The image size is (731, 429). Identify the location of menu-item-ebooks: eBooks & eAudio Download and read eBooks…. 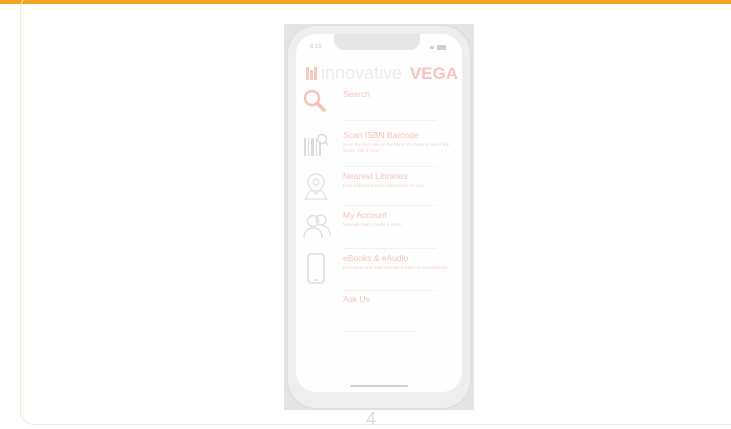
(379, 271).